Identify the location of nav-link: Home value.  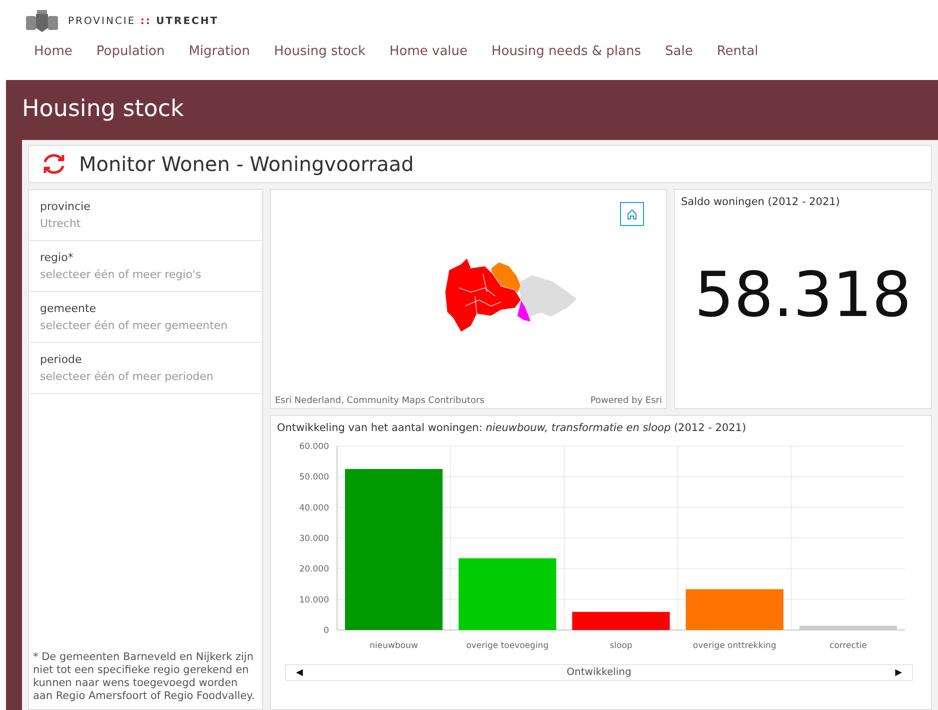
(428, 51).